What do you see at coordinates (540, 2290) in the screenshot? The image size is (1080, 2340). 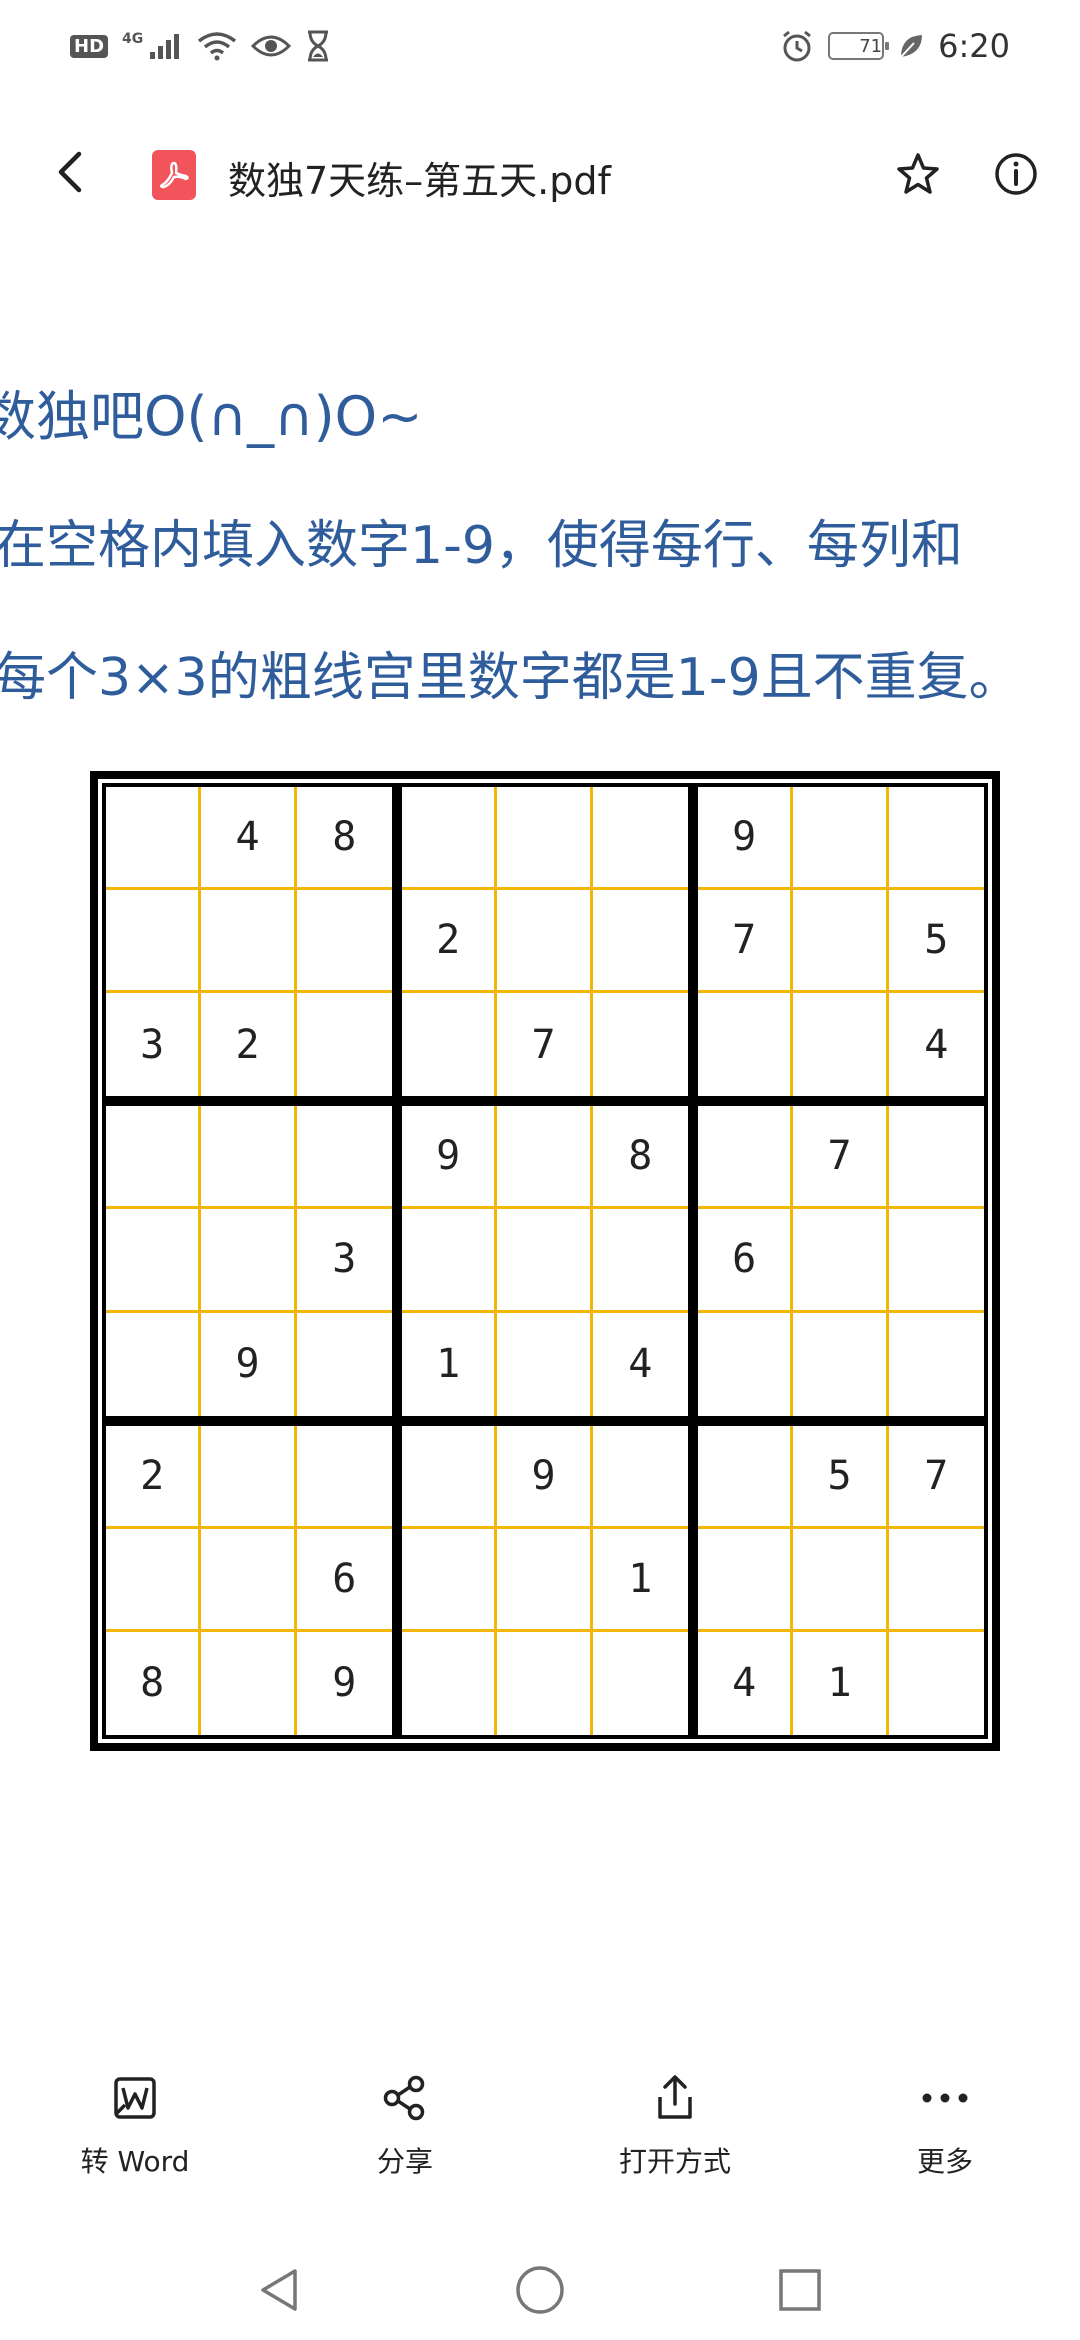 I see `nav-home-button` at bounding box center [540, 2290].